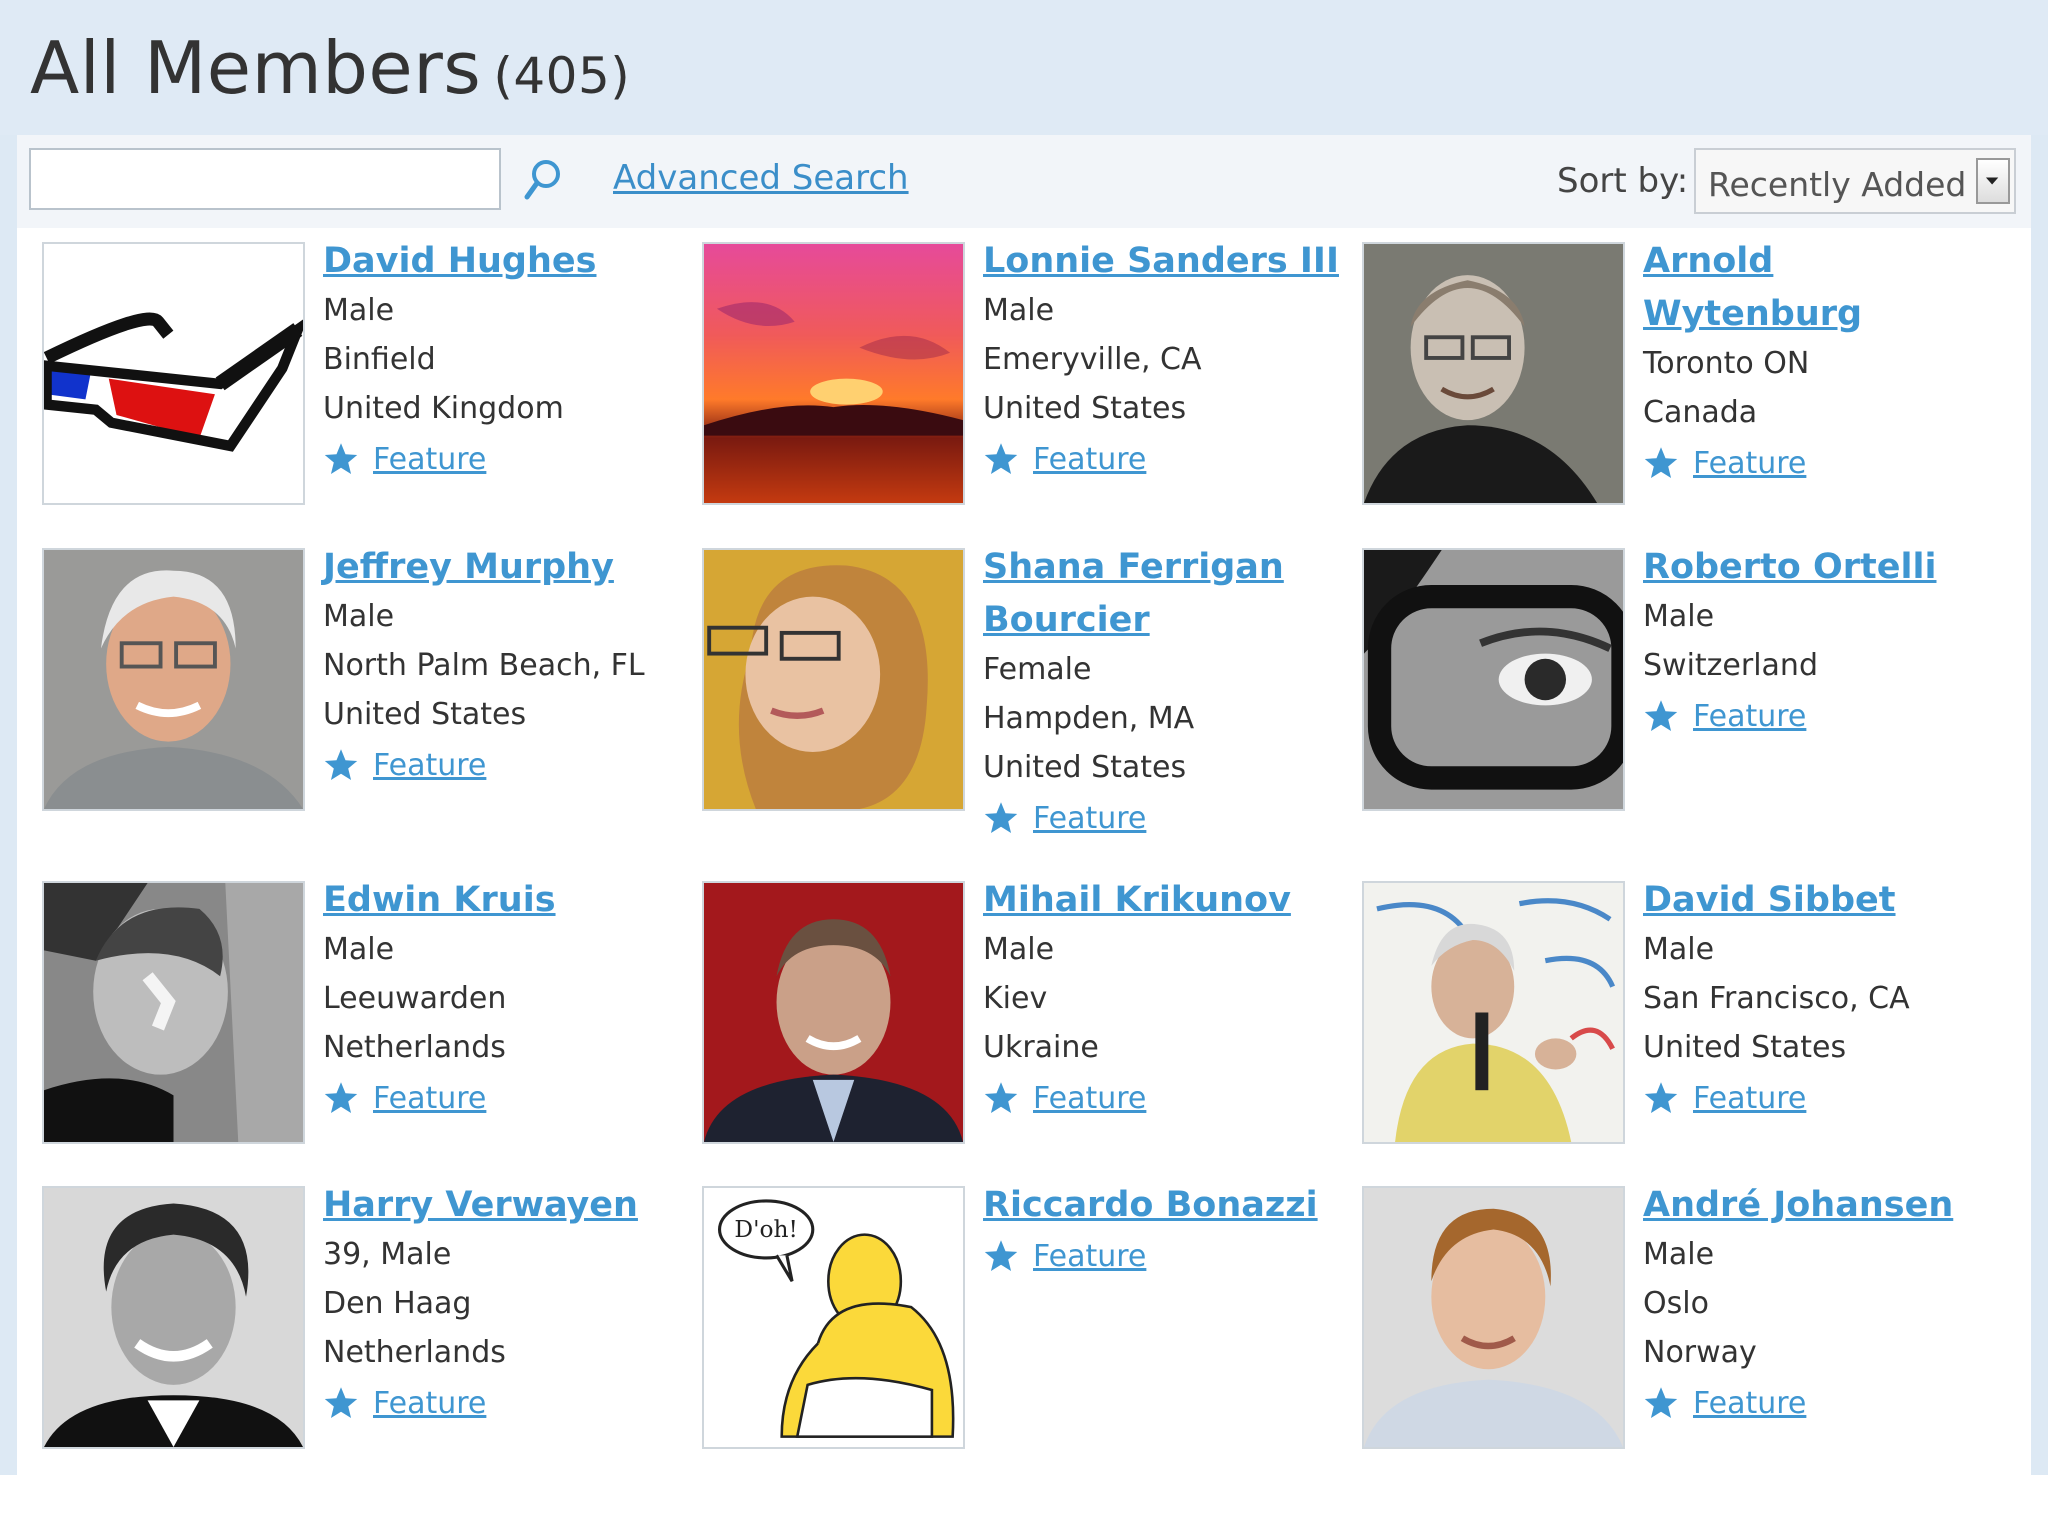  What do you see at coordinates (1163, 1002) in the screenshot?
I see `member-info: Mihail Krikunov Male Kiev Ukraine Feature` at bounding box center [1163, 1002].